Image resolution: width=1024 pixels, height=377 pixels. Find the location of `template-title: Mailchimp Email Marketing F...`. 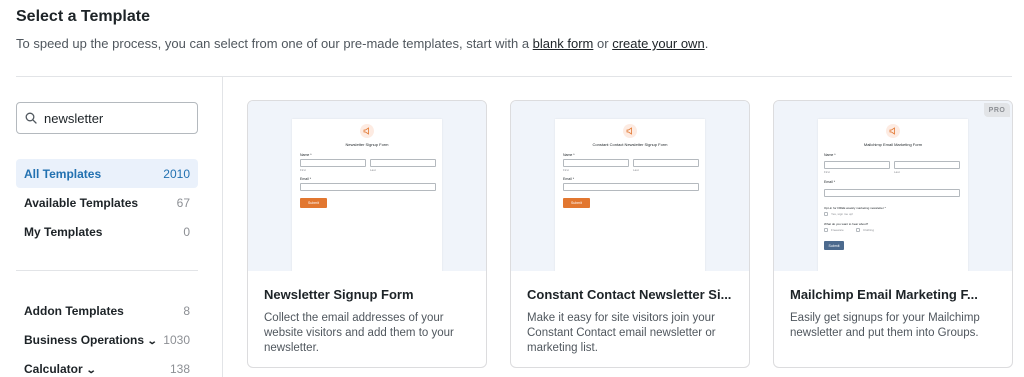

template-title: Mailchimp Email Marketing F... is located at coordinates (884, 294).